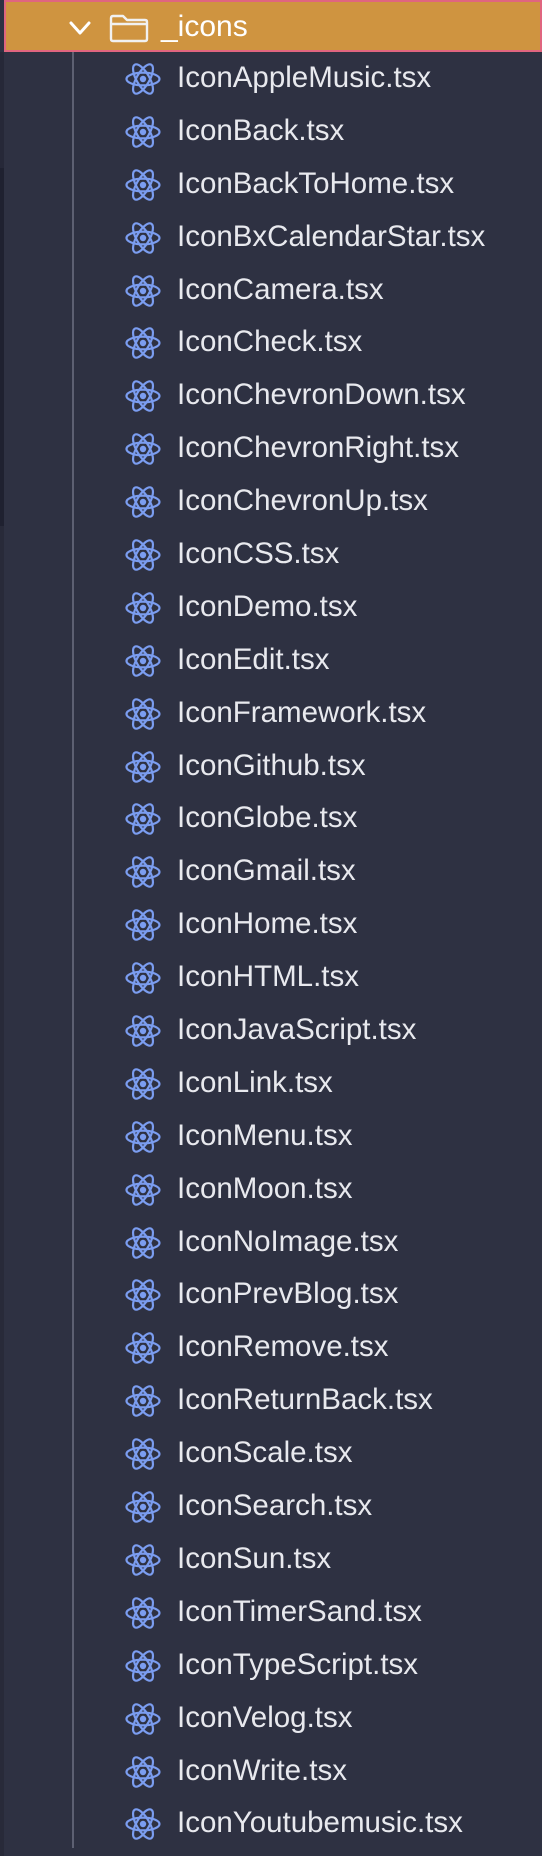 The width and height of the screenshot is (542, 1856). I want to click on file-row: IconWrite.tsx, so click(271, 1771).